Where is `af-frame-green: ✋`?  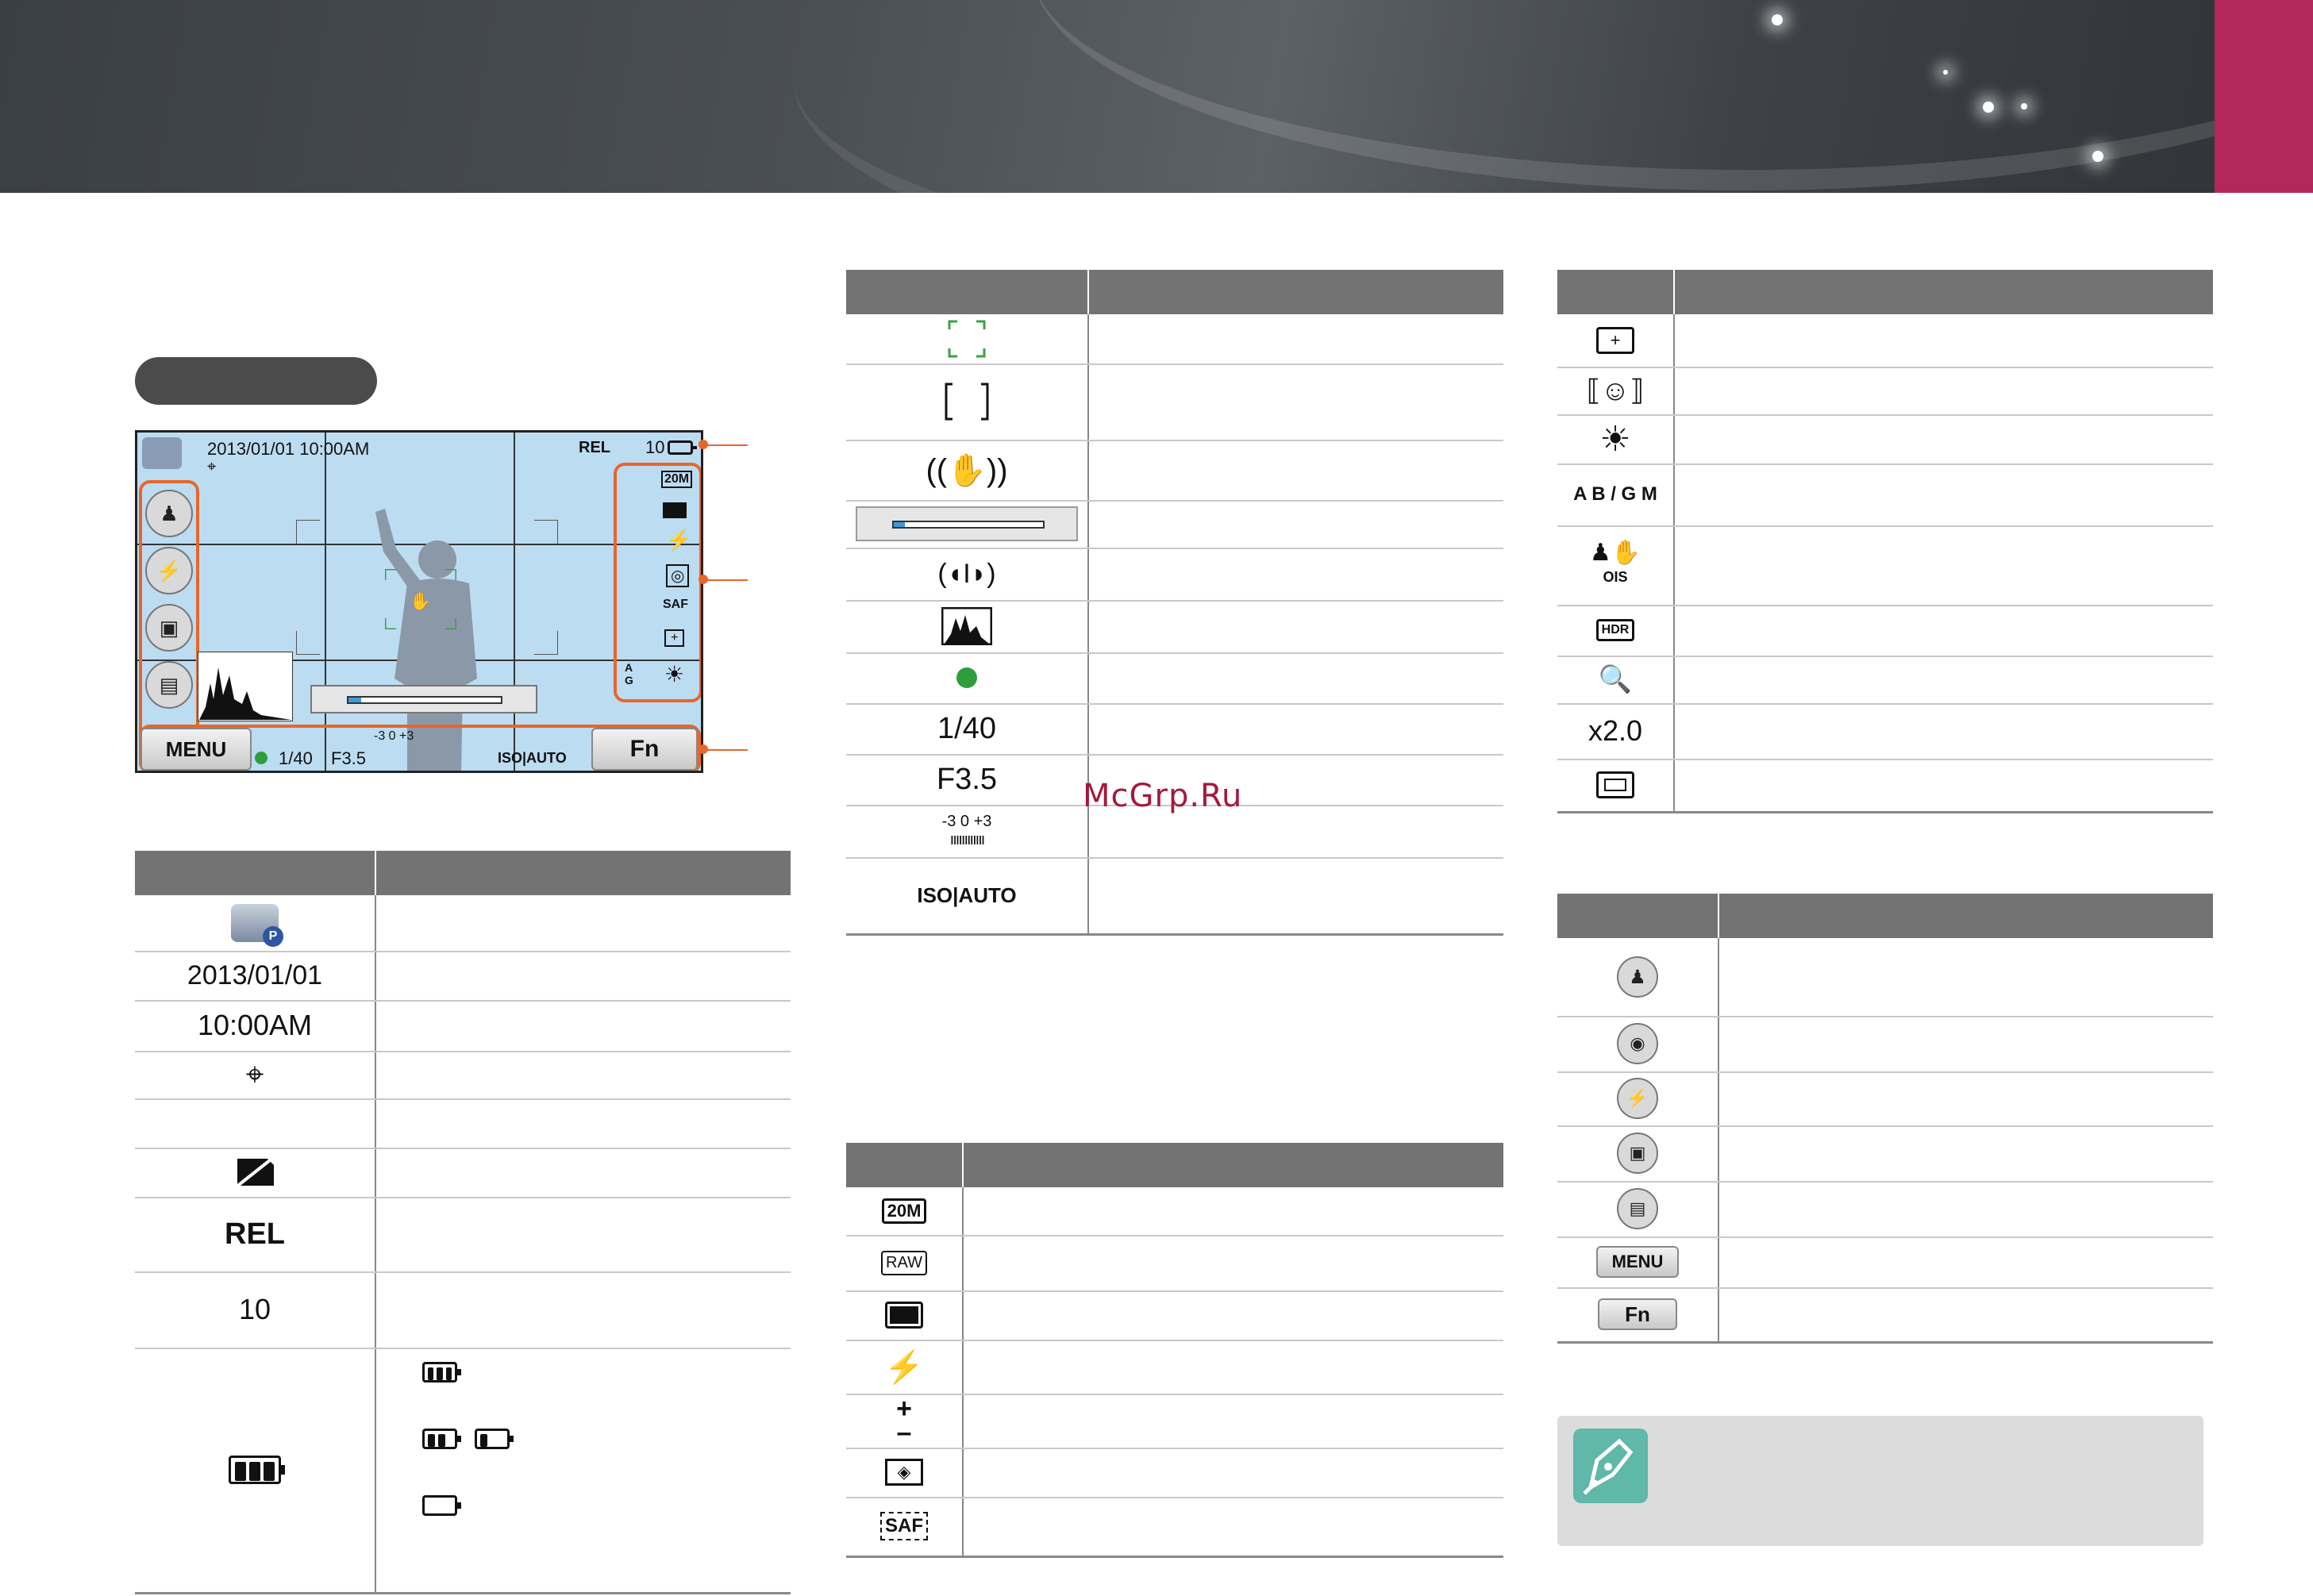 af-frame-green: ✋ is located at coordinates (420, 599).